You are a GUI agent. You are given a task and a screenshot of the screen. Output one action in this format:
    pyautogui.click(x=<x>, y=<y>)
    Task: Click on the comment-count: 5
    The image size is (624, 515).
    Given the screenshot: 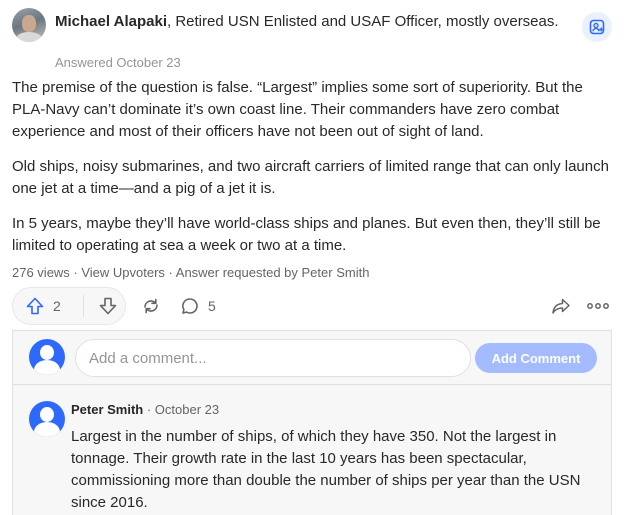 What is the action you would take?
    pyautogui.click(x=212, y=306)
    